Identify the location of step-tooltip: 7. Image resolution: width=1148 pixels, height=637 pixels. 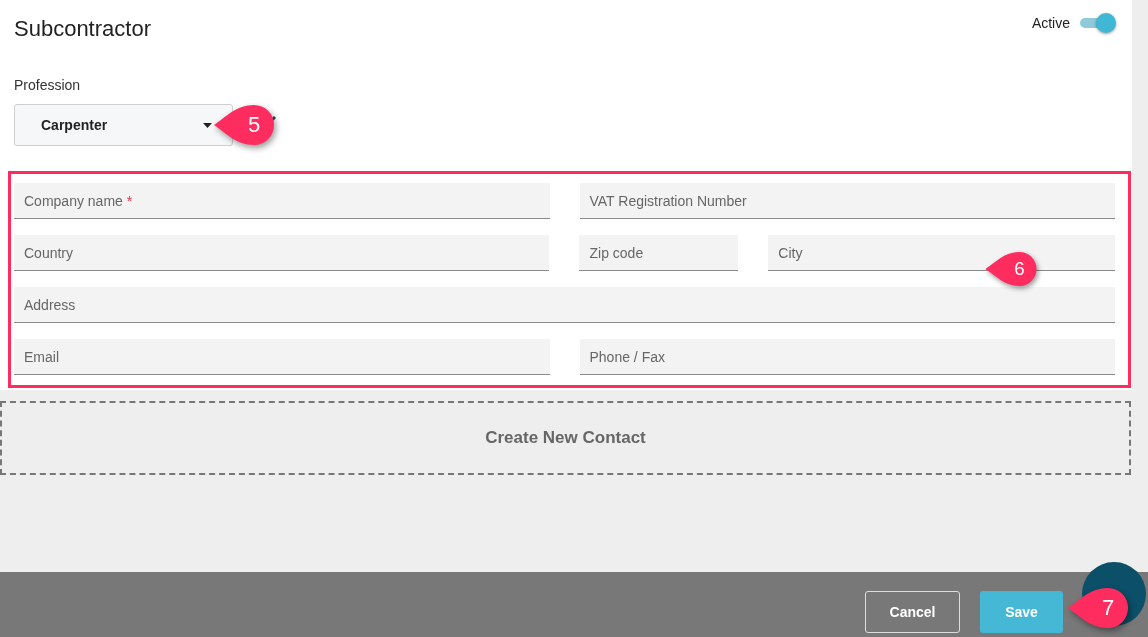
(1098, 608).